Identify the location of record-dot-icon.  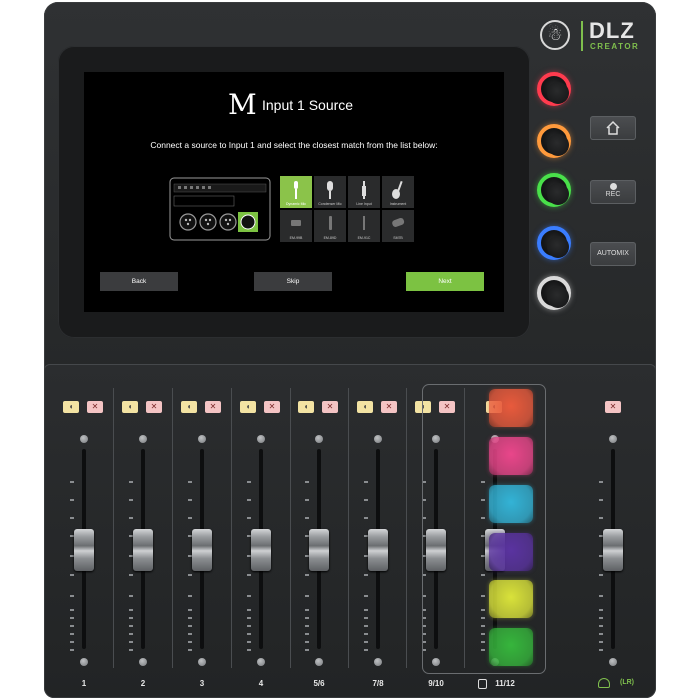
(613, 186).